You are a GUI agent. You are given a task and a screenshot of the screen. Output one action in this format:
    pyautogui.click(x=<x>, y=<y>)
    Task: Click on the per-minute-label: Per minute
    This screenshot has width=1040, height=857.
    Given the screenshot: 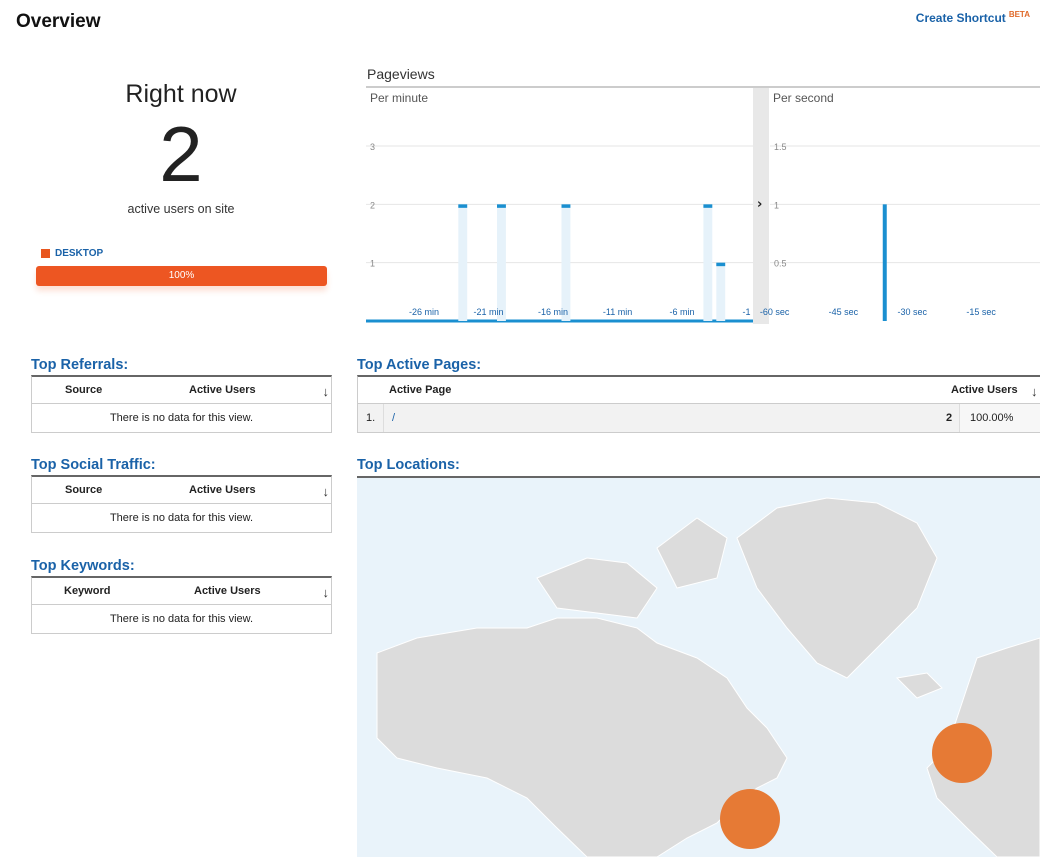 What is the action you would take?
    pyautogui.click(x=399, y=98)
    